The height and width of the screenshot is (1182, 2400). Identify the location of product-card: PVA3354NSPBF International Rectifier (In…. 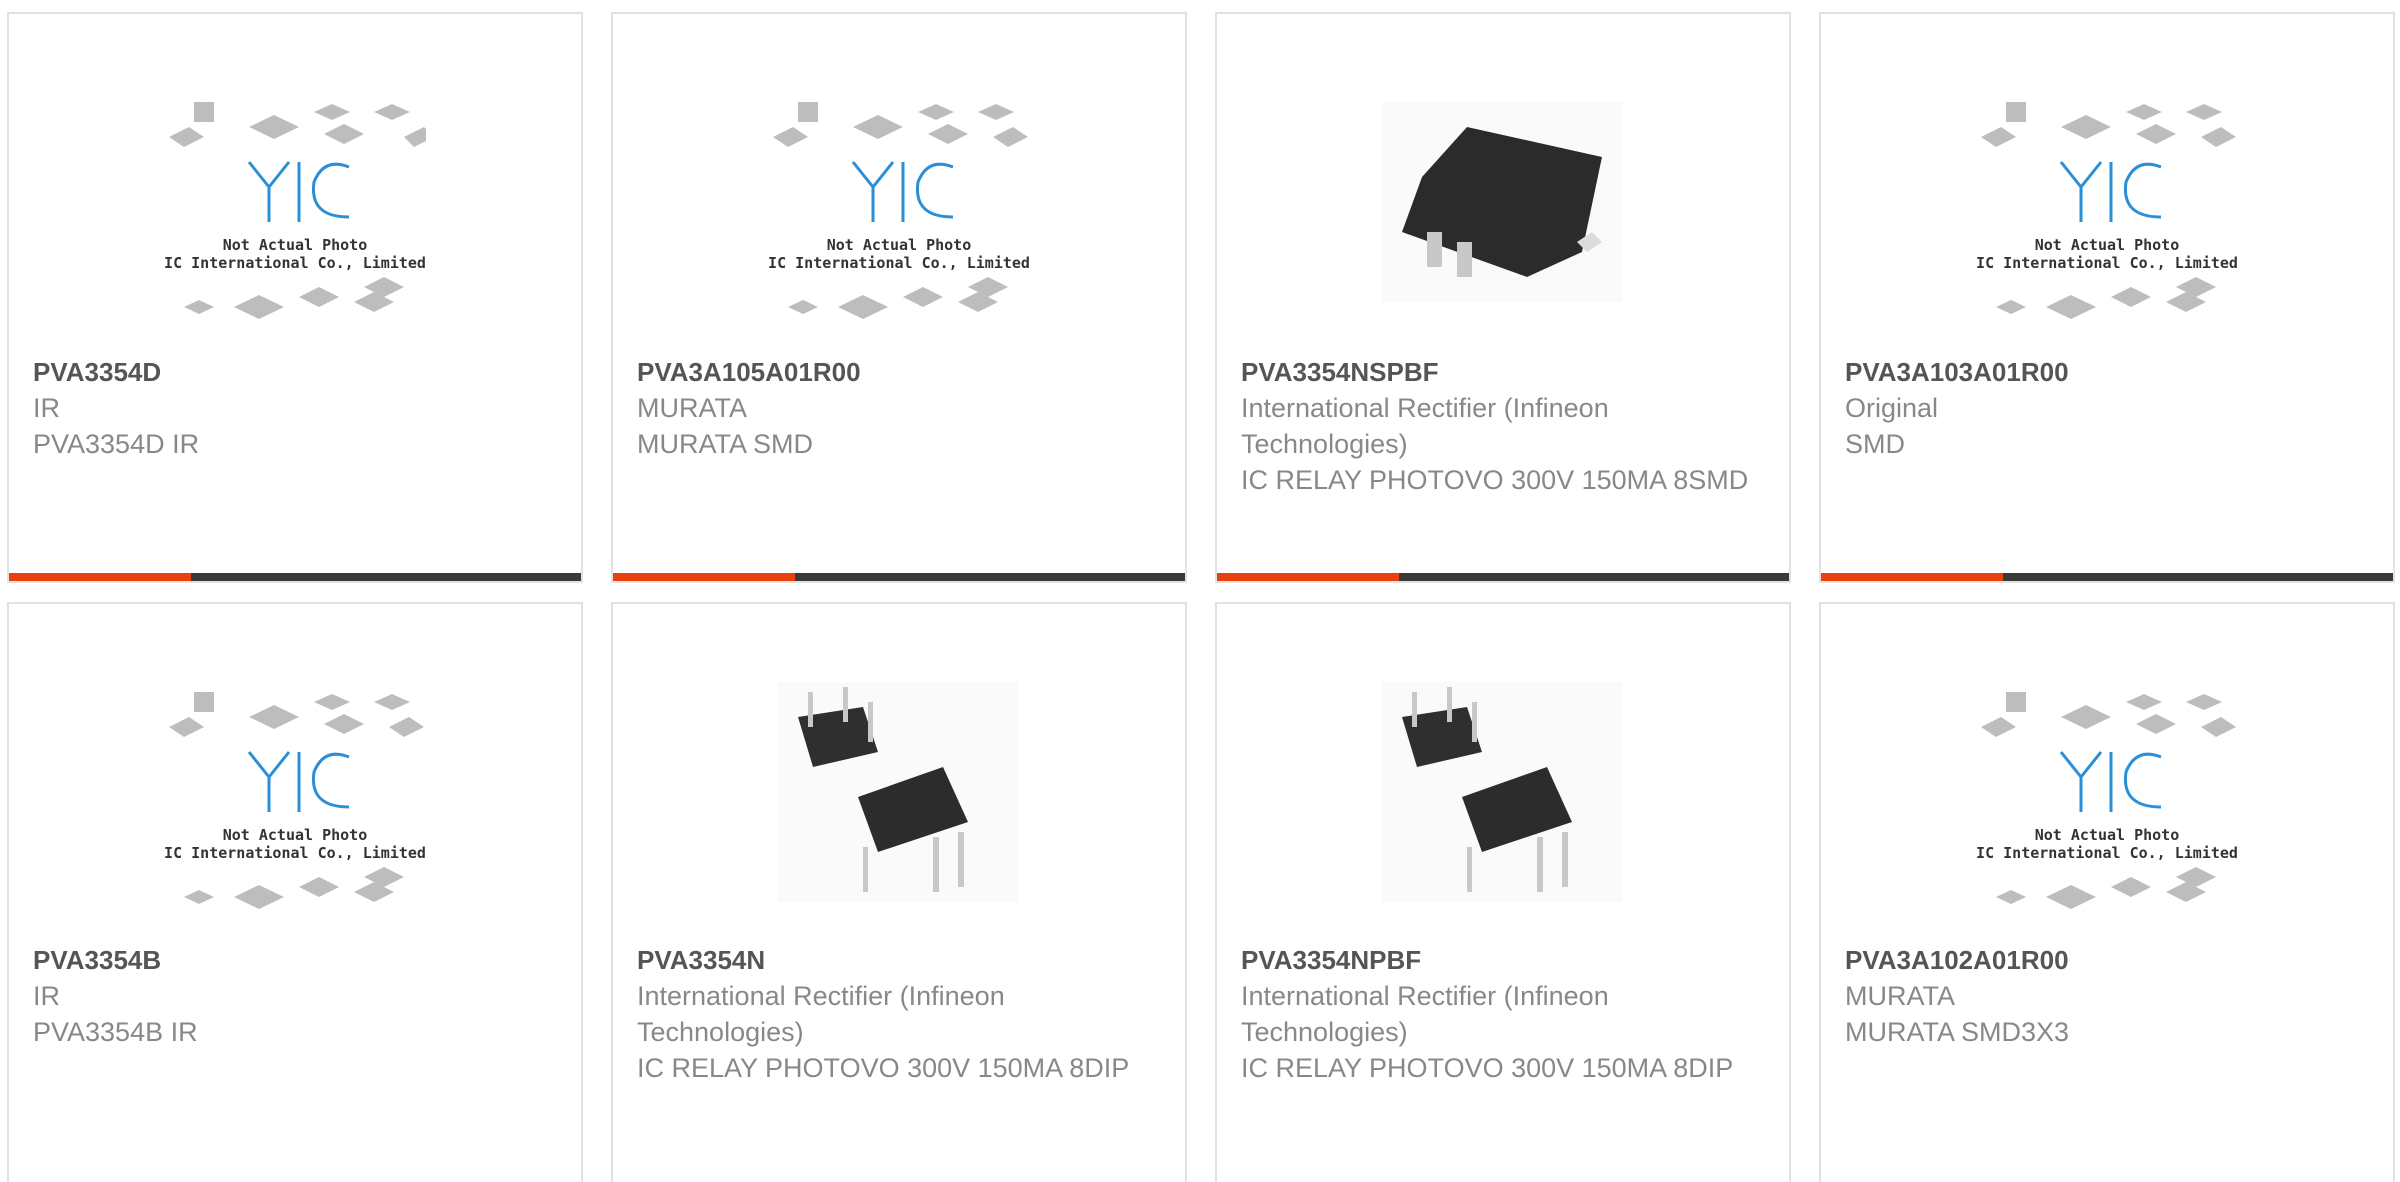
(1503, 297).